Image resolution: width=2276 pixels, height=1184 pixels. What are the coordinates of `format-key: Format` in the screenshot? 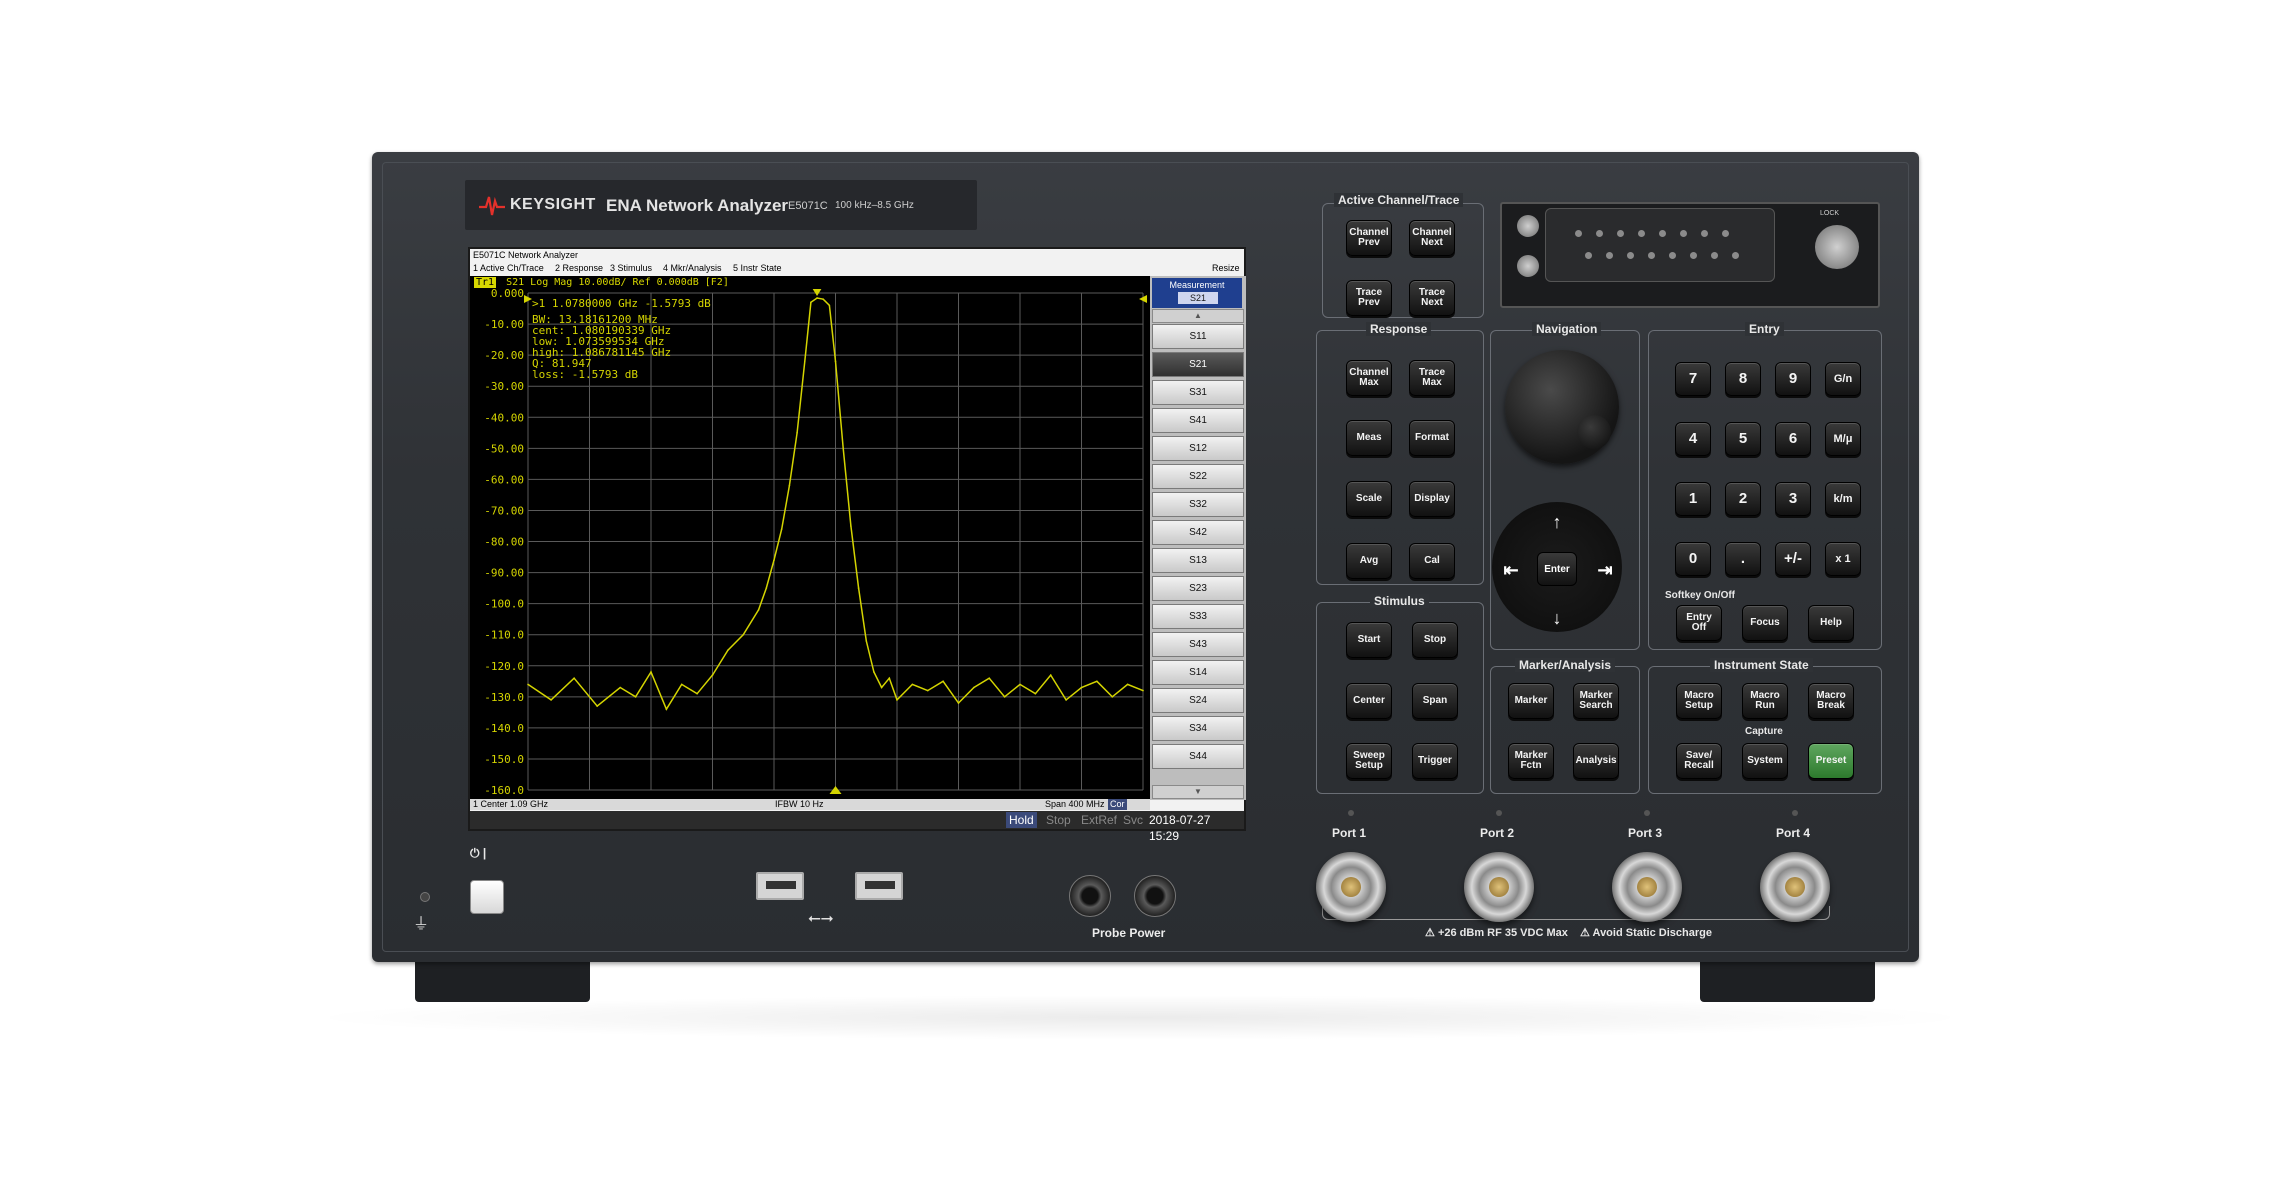 It's located at (1432, 438).